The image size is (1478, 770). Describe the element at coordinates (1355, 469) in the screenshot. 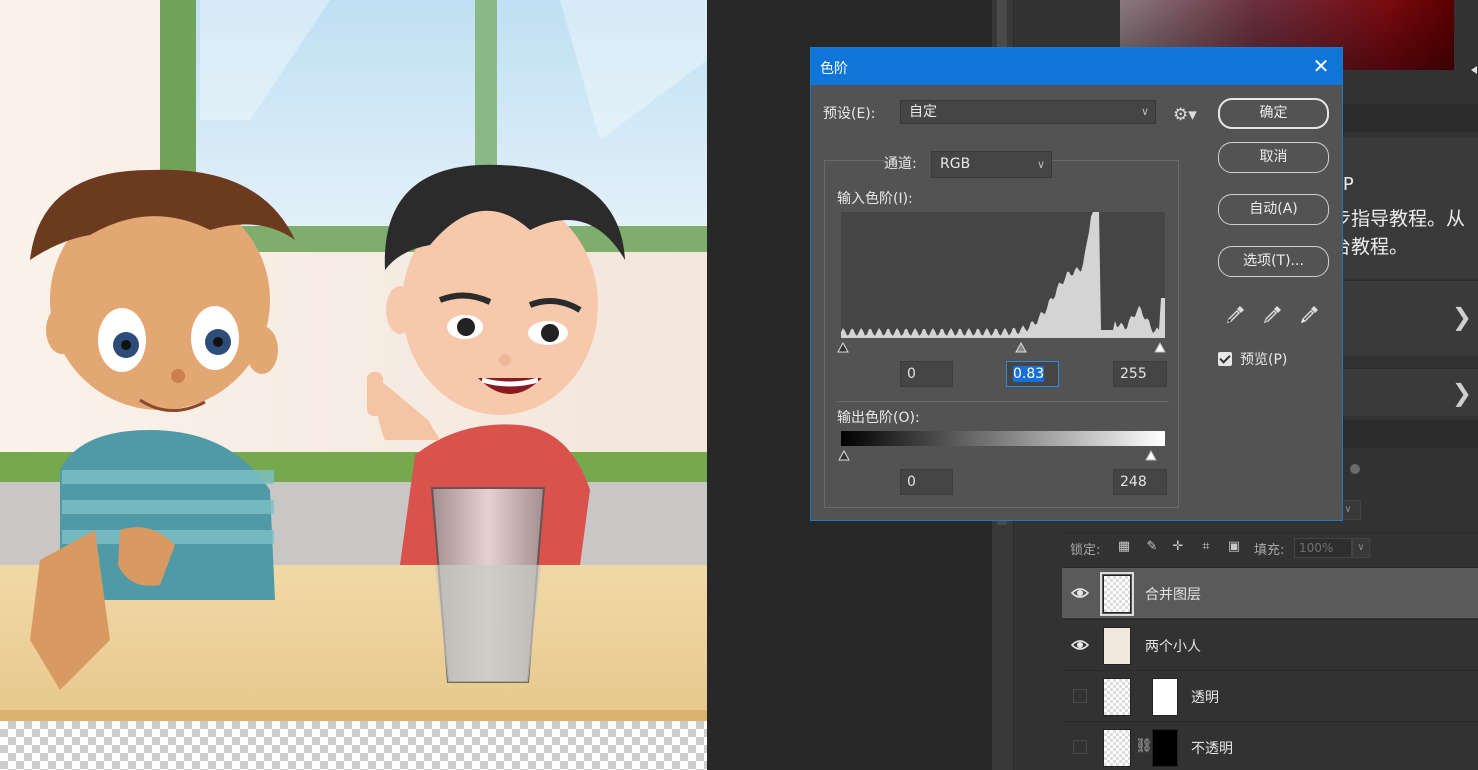

I see `opacity-slider-knob` at that location.